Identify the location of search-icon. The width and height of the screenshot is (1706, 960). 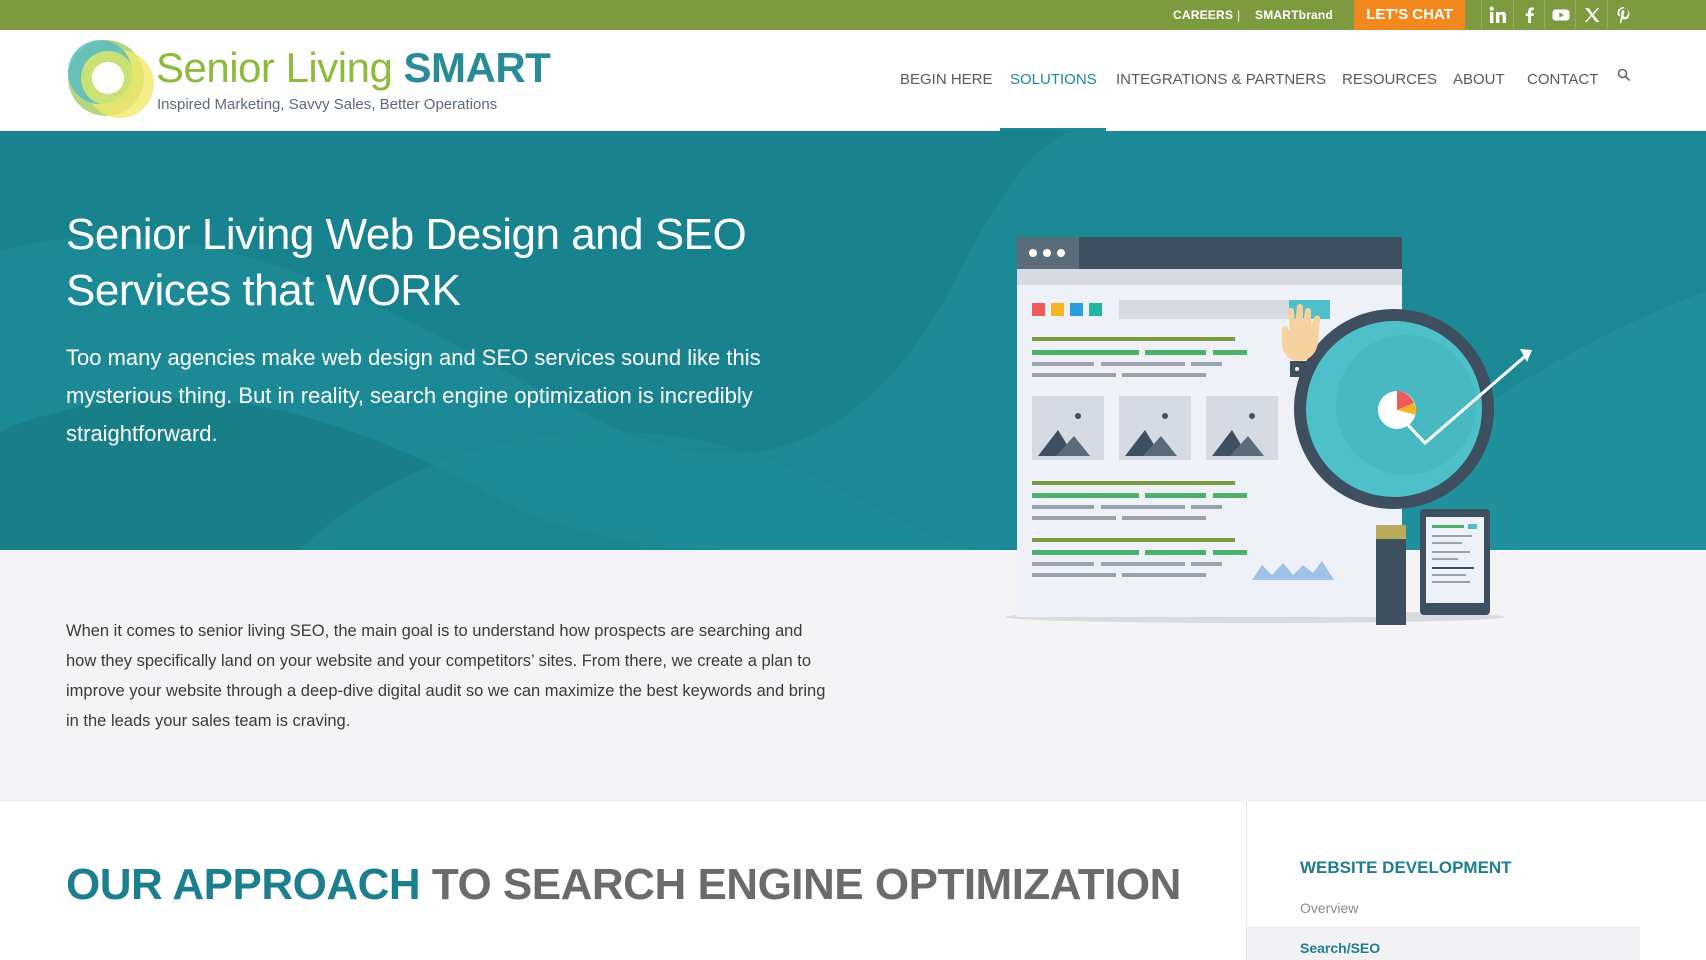
(1624, 75).